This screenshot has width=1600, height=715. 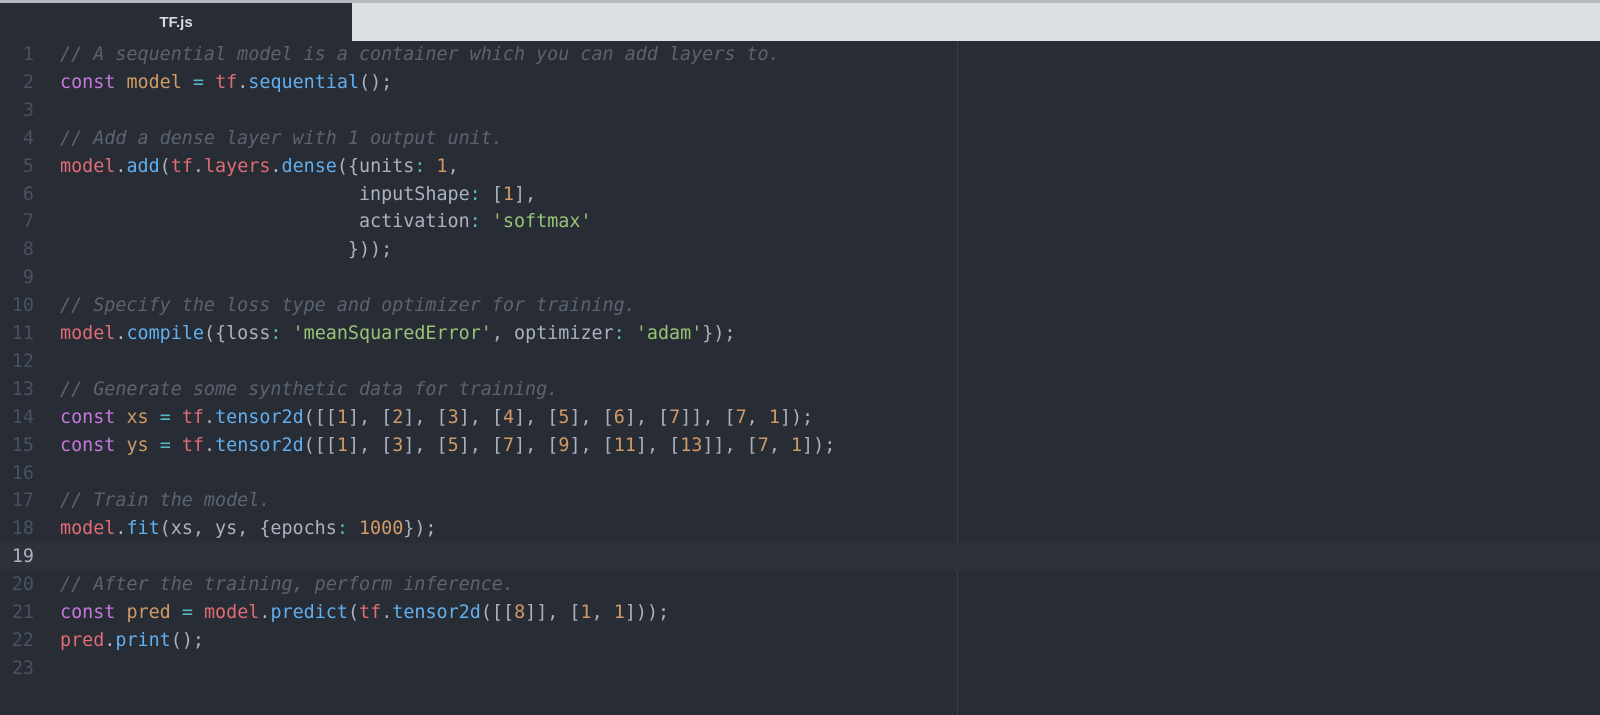 I want to click on code-line: 7 activation: 'softmax', so click(x=800, y=222).